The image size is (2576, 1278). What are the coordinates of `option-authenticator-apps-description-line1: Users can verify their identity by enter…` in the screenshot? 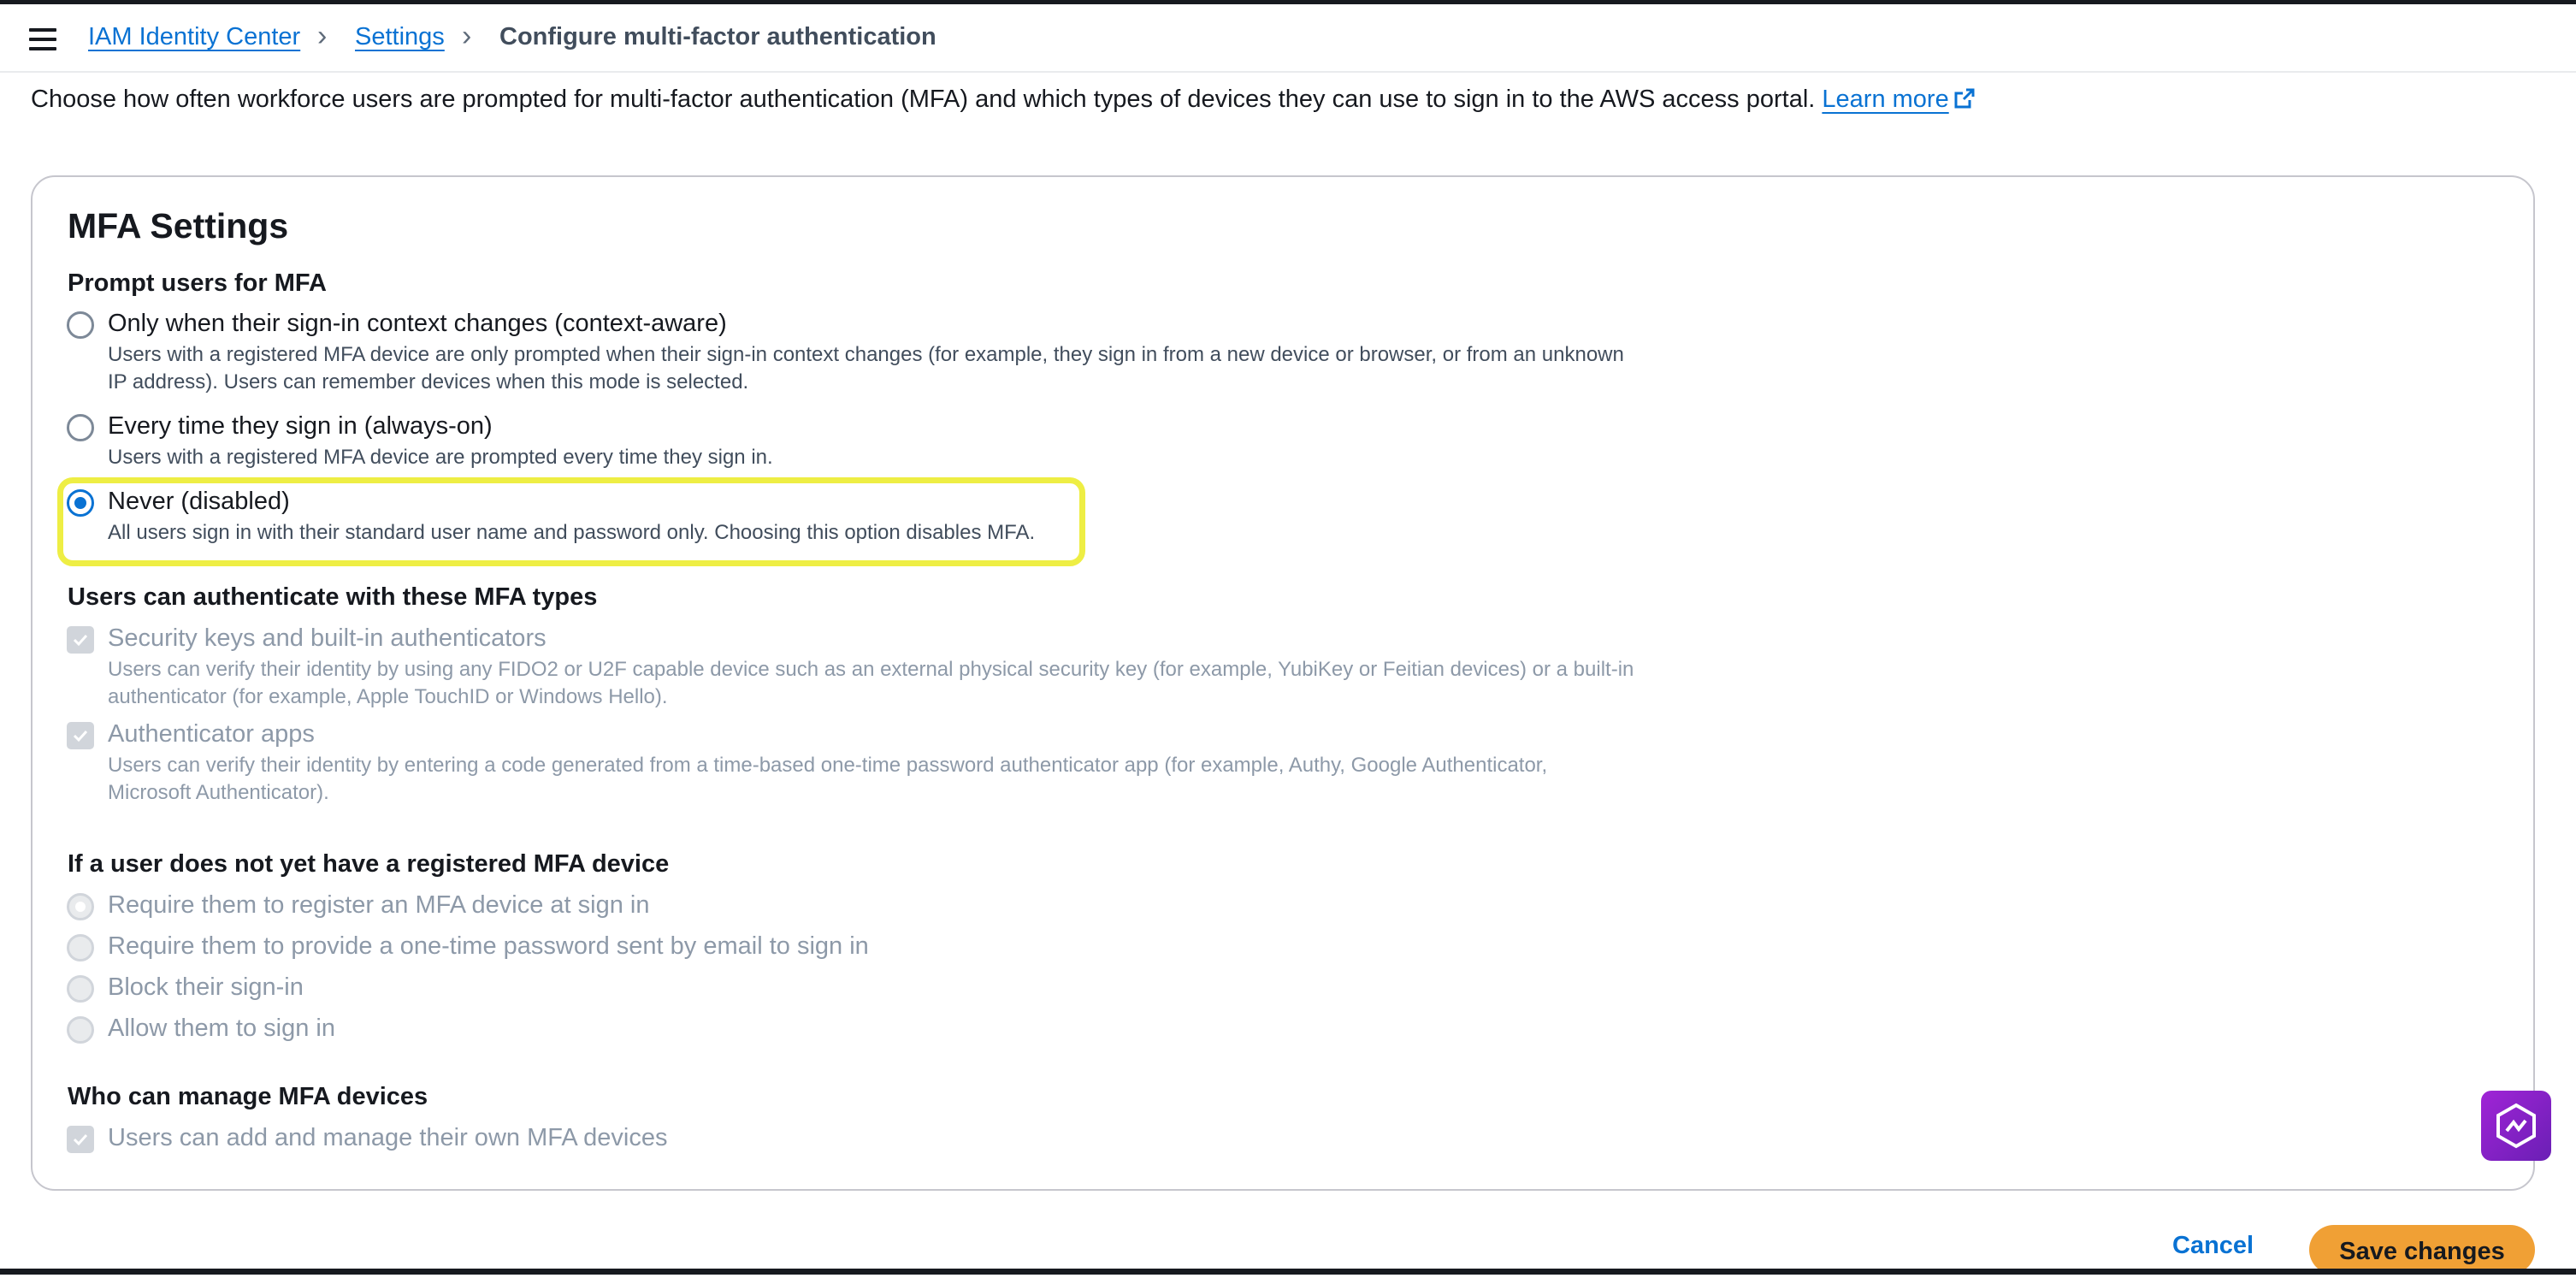 It's located at (828, 765).